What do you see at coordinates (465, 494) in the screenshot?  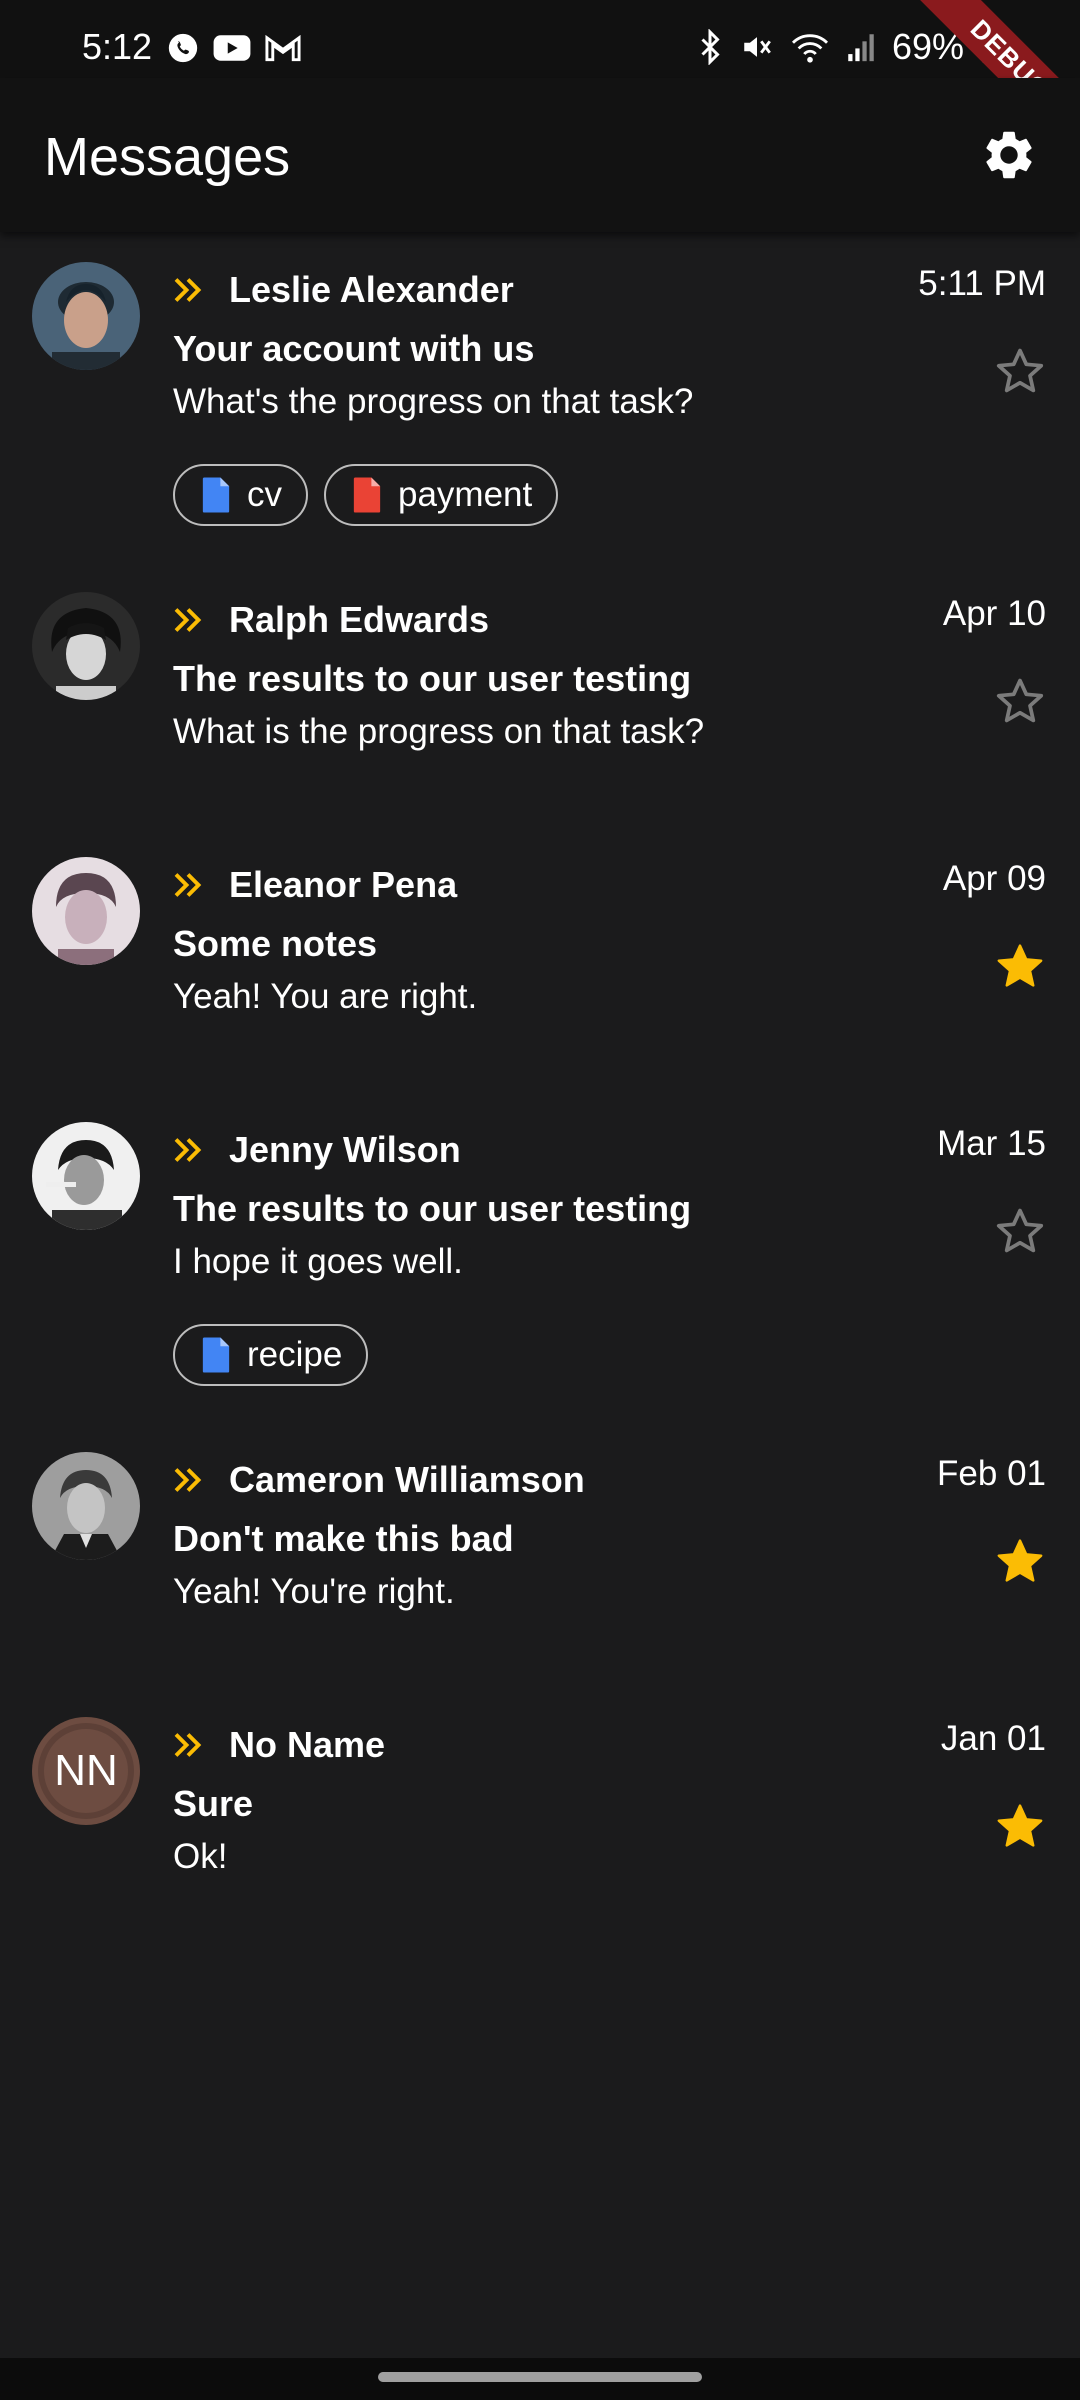 I see `attachment-label: payment` at bounding box center [465, 494].